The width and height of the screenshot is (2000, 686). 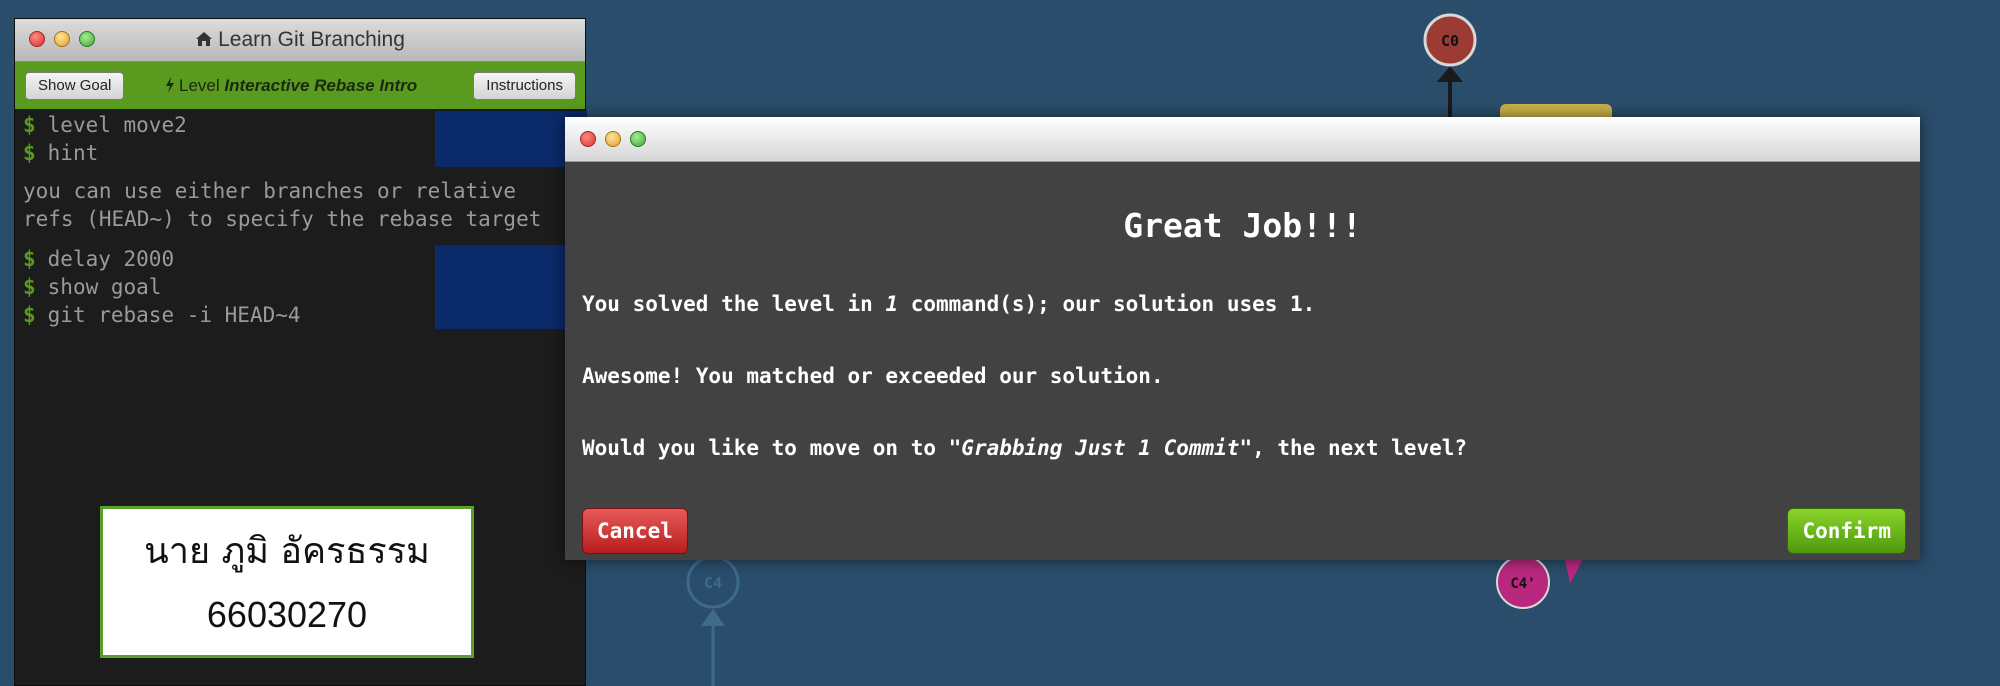 I want to click on prompt-prefix: Would you like to move on to, so click(x=765, y=448).